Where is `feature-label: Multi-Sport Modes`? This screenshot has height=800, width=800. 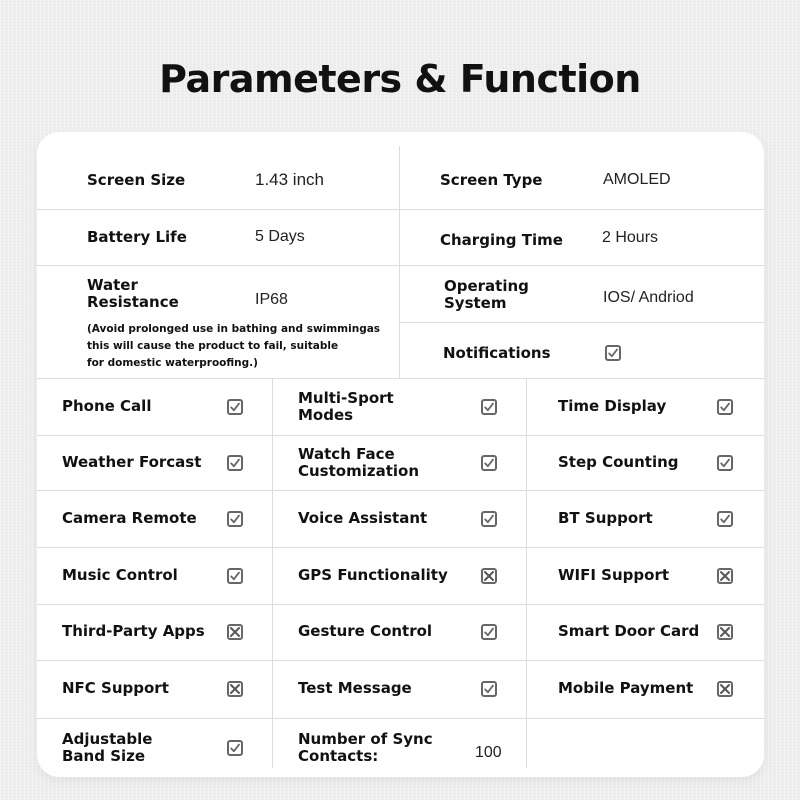 feature-label: Multi-Sport Modes is located at coordinates (346, 406).